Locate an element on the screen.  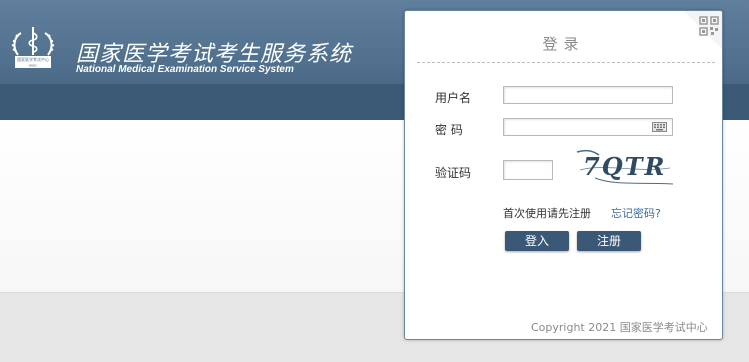
medical-emblem-icon: 国家医学考试中心 NMEC is located at coordinates (33, 47).